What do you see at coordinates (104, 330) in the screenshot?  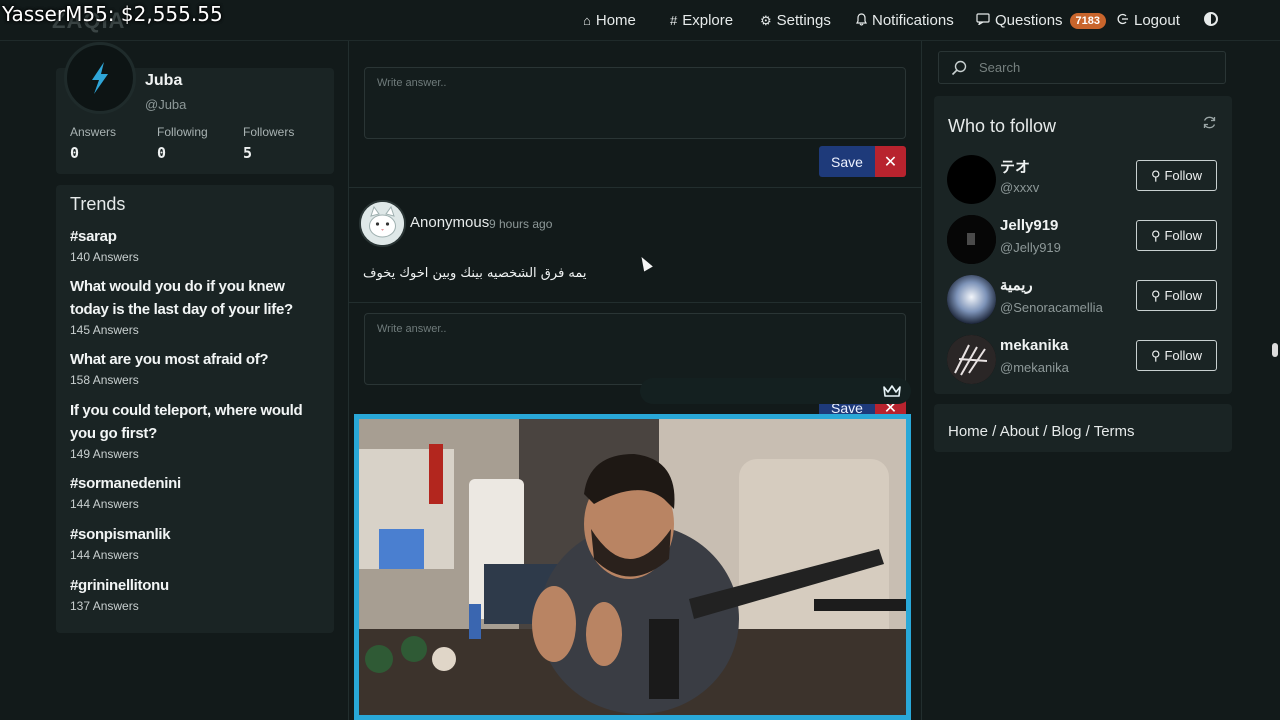 I see `trend-count: 145 Answers` at bounding box center [104, 330].